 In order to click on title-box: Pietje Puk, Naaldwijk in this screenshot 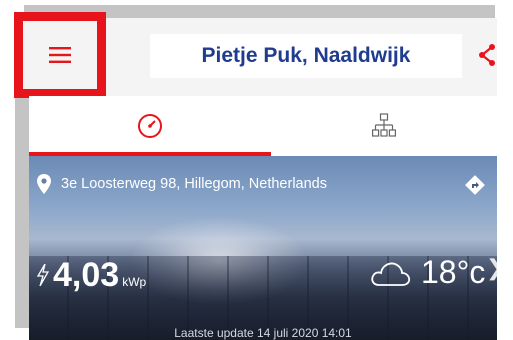, I will do `click(306, 56)`.